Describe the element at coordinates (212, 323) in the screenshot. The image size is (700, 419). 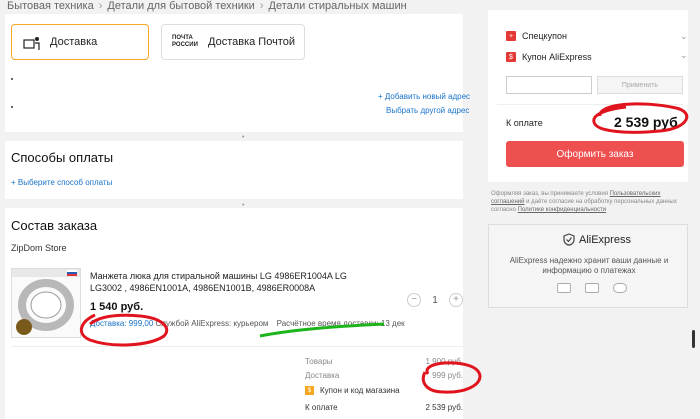
I see `delivery-service: Службой AliExpress: курьером` at that location.